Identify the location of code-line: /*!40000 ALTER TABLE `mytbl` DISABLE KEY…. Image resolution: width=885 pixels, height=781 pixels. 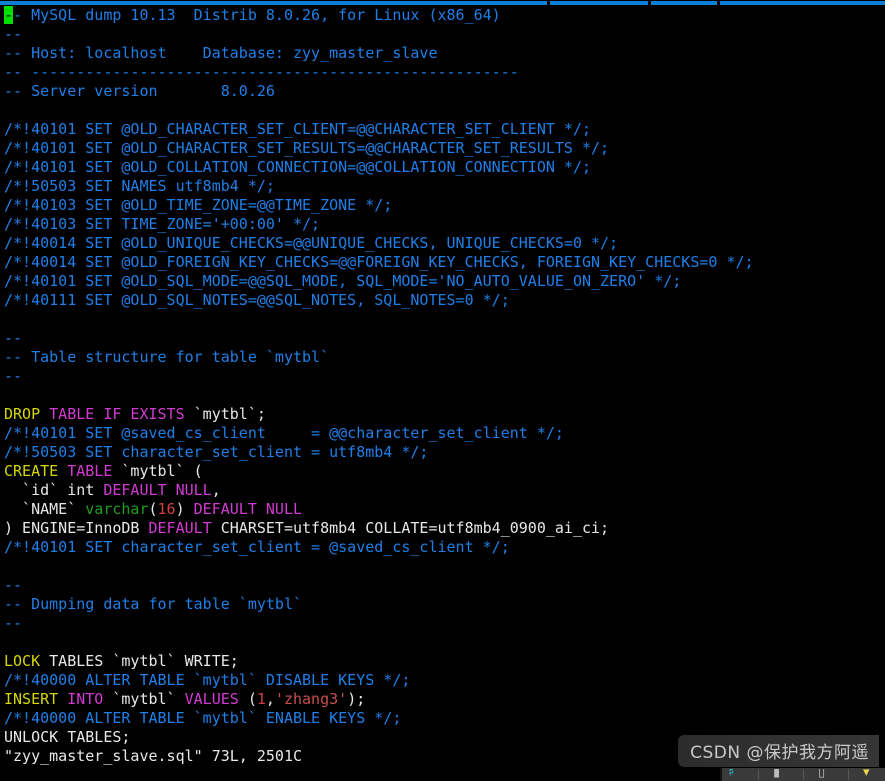
(442, 680).